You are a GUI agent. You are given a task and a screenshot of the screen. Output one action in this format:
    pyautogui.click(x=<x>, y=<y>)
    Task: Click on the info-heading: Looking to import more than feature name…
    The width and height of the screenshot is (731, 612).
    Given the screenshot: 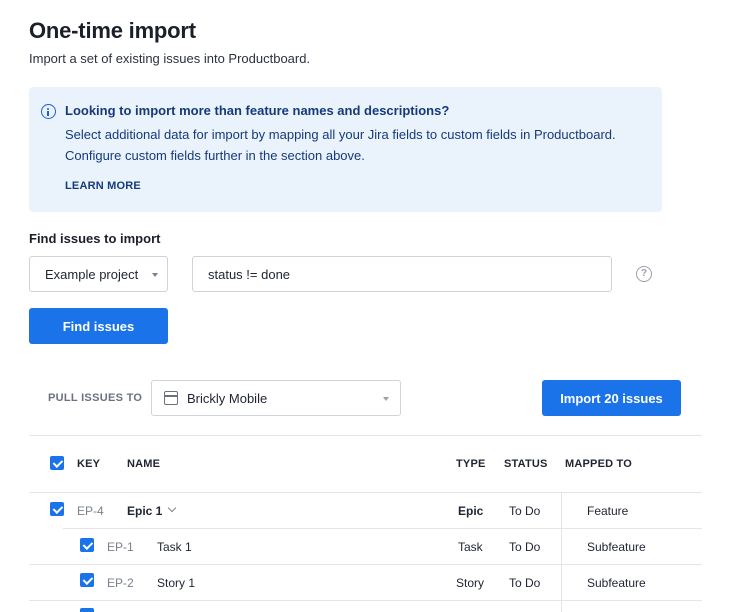 What is the action you would take?
    pyautogui.click(x=257, y=110)
    